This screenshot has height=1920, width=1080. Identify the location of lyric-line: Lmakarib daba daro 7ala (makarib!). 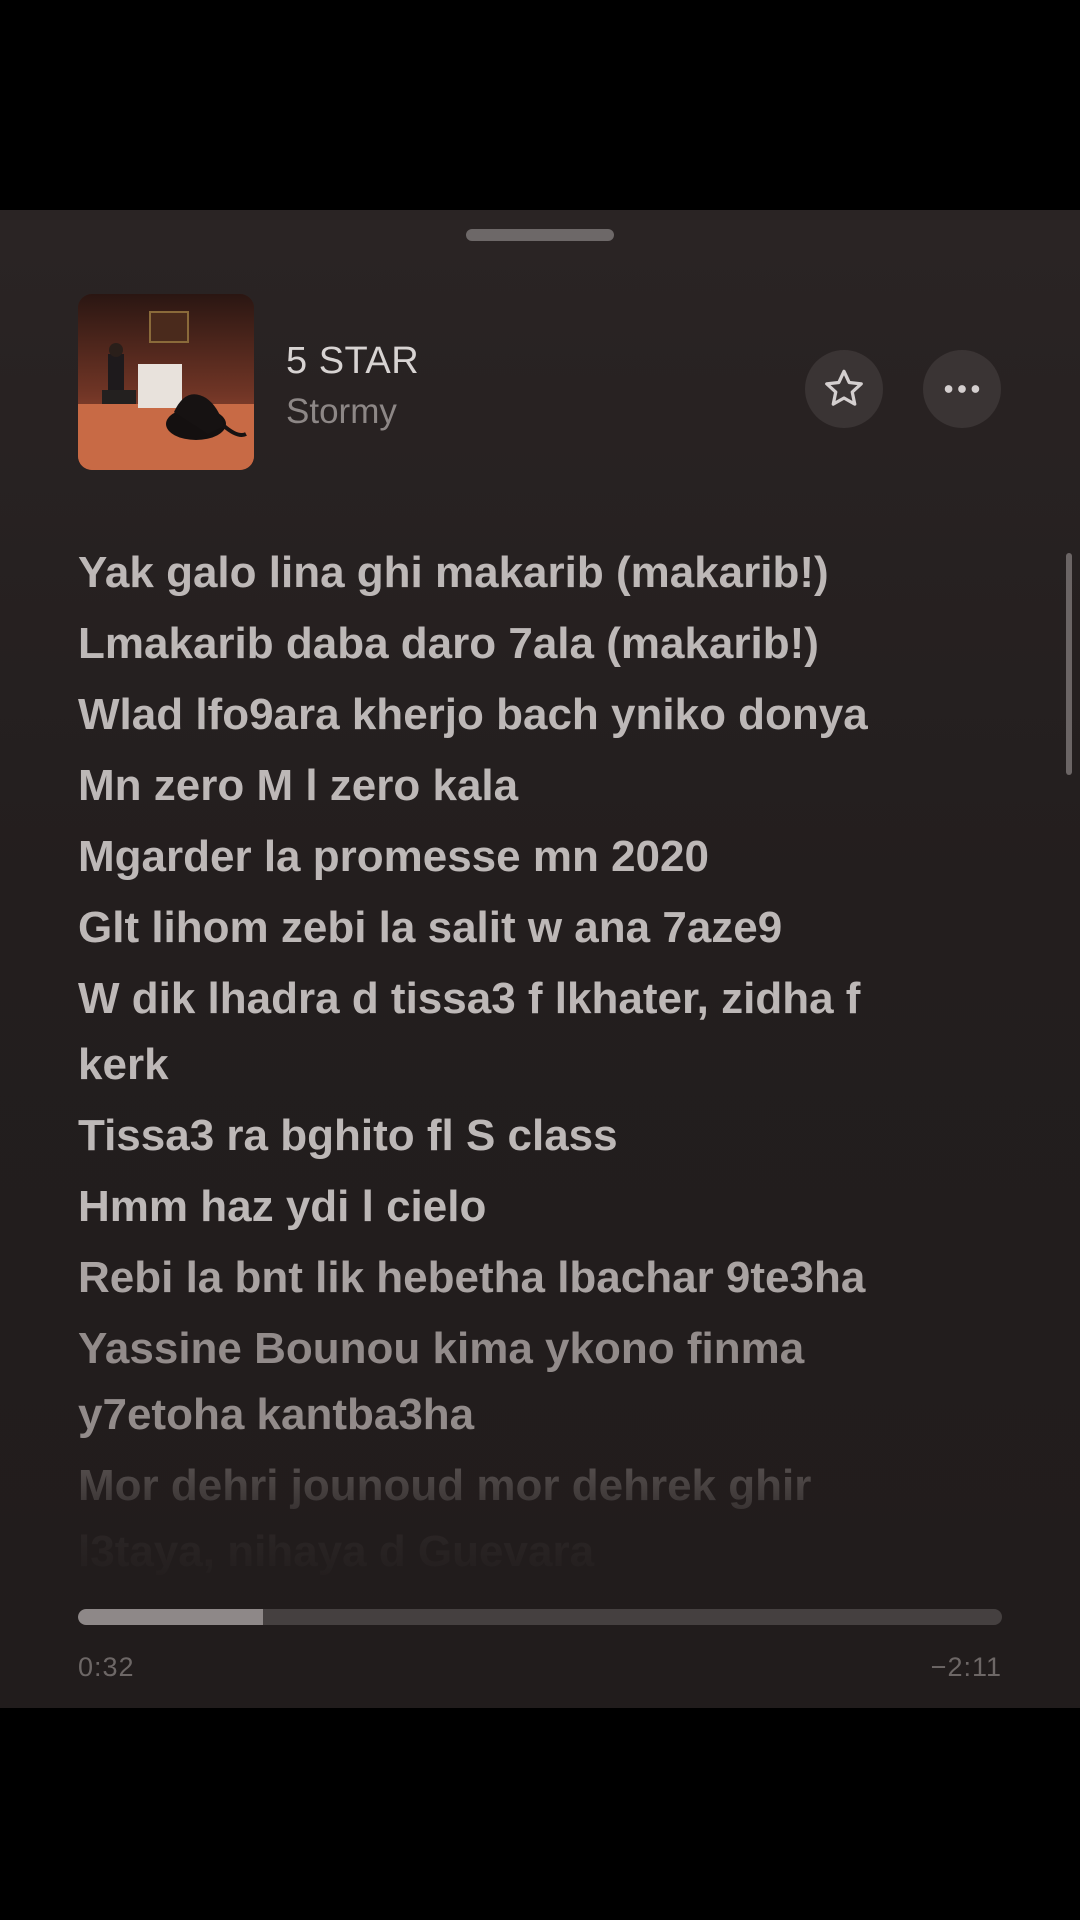
(518, 644).